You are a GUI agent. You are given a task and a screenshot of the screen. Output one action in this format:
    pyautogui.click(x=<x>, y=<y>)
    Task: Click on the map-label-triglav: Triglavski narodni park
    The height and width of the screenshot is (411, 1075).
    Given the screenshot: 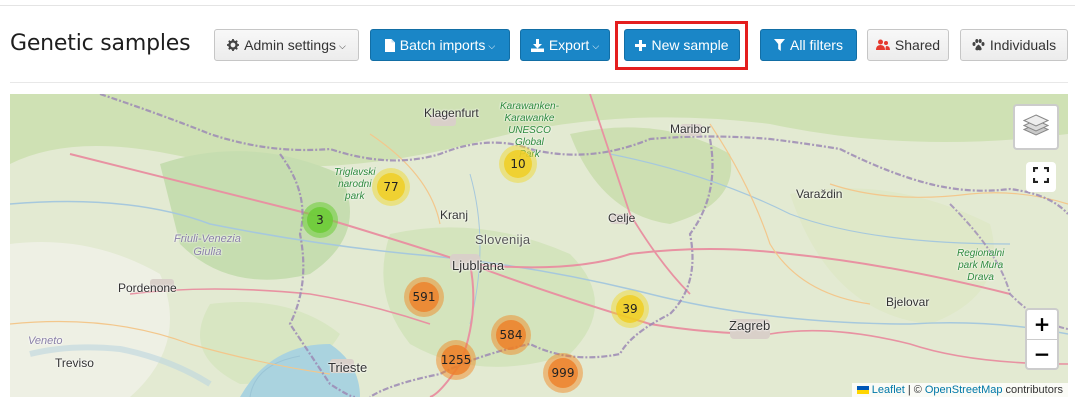 What is the action you would take?
    pyautogui.click(x=355, y=184)
    